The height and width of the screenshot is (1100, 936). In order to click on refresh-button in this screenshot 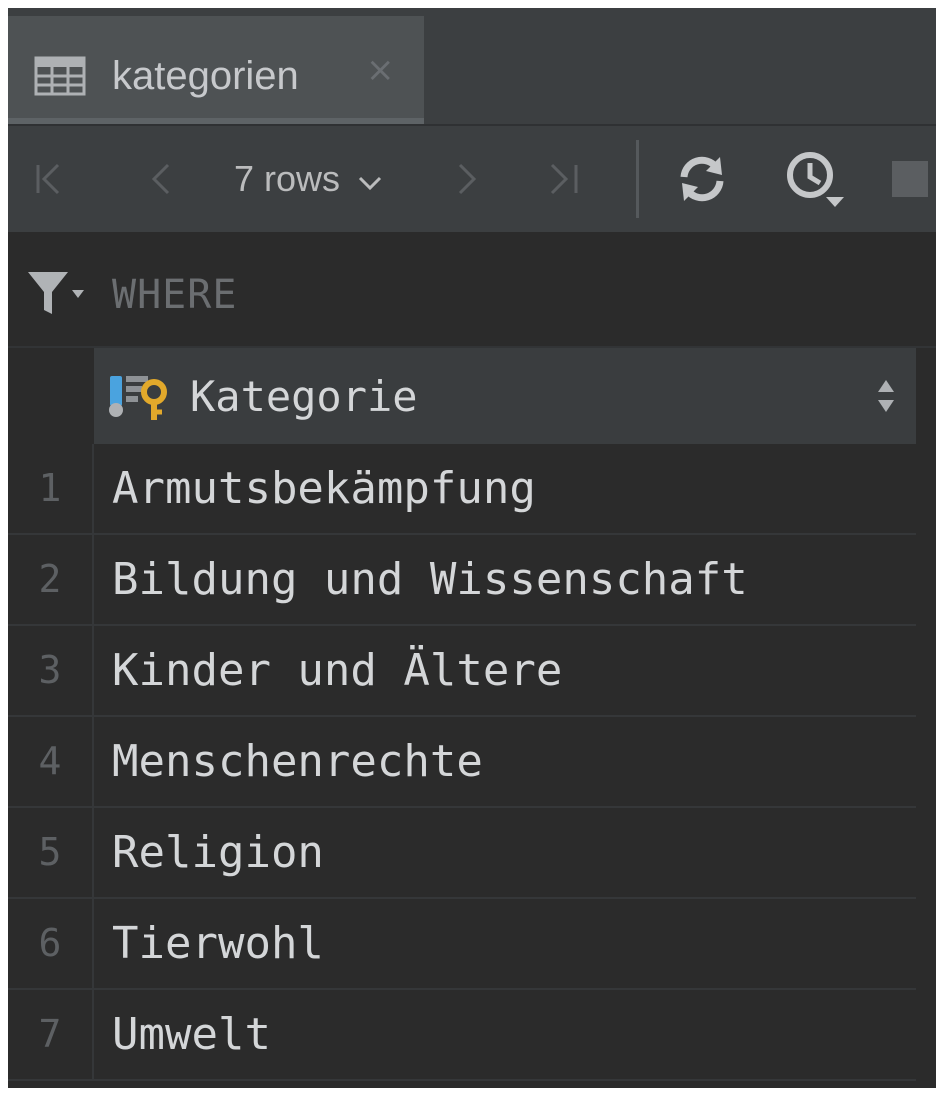, I will do `click(702, 179)`.